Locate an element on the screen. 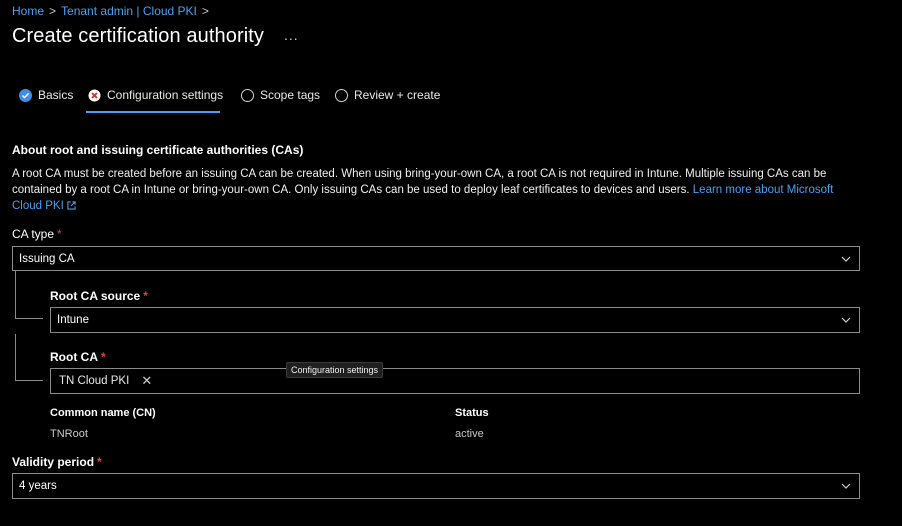 The width and height of the screenshot is (902, 526). tooltip: Configuration settings is located at coordinates (335, 370).